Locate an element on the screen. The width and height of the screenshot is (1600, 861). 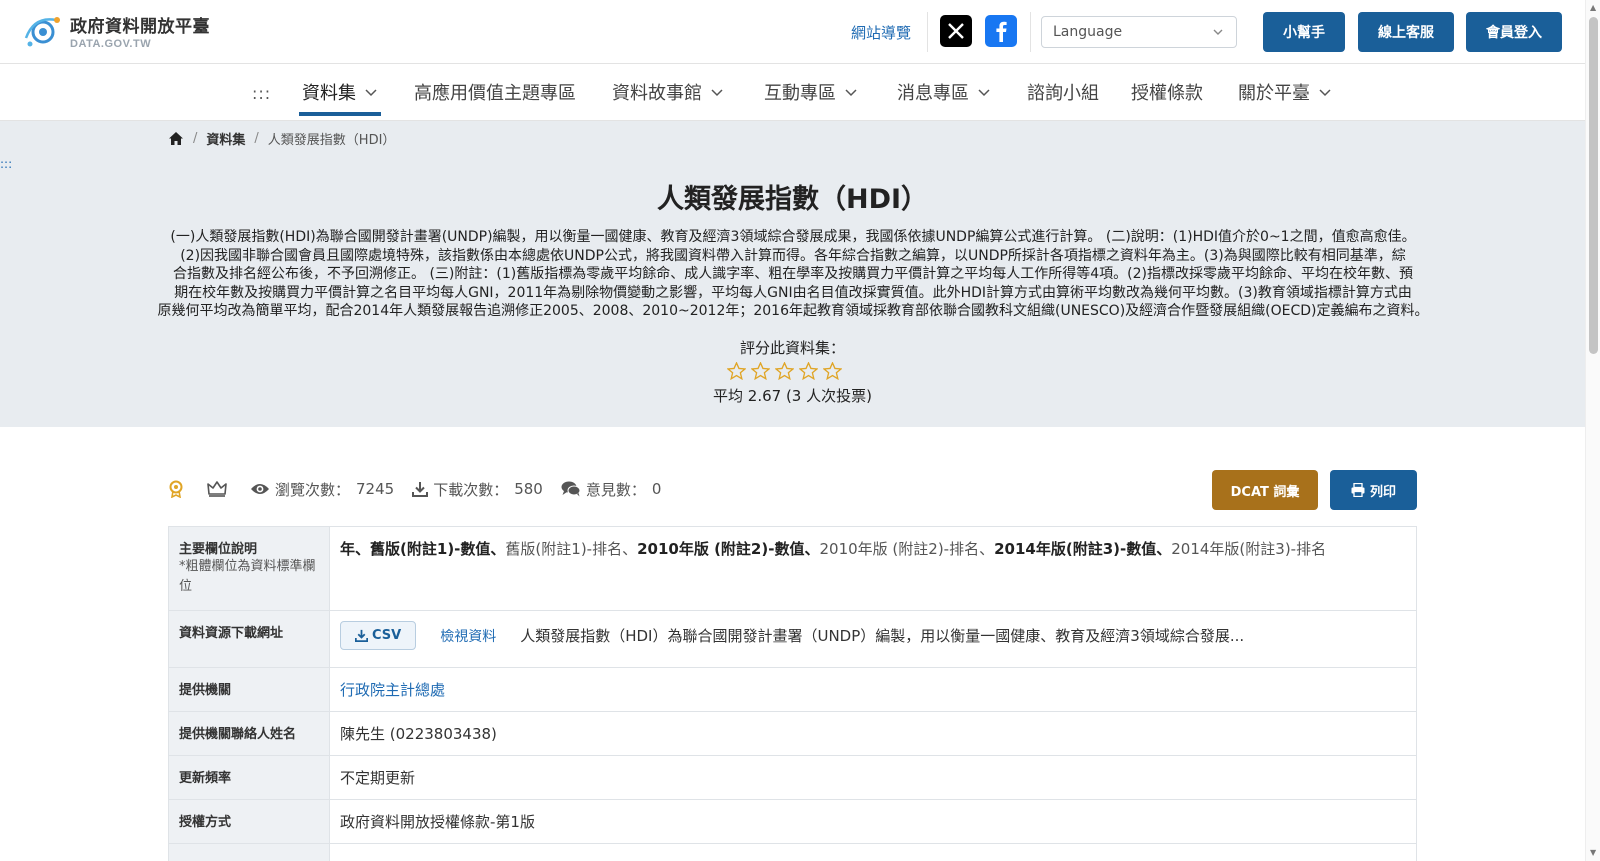
views-count: 7245 is located at coordinates (375, 489).